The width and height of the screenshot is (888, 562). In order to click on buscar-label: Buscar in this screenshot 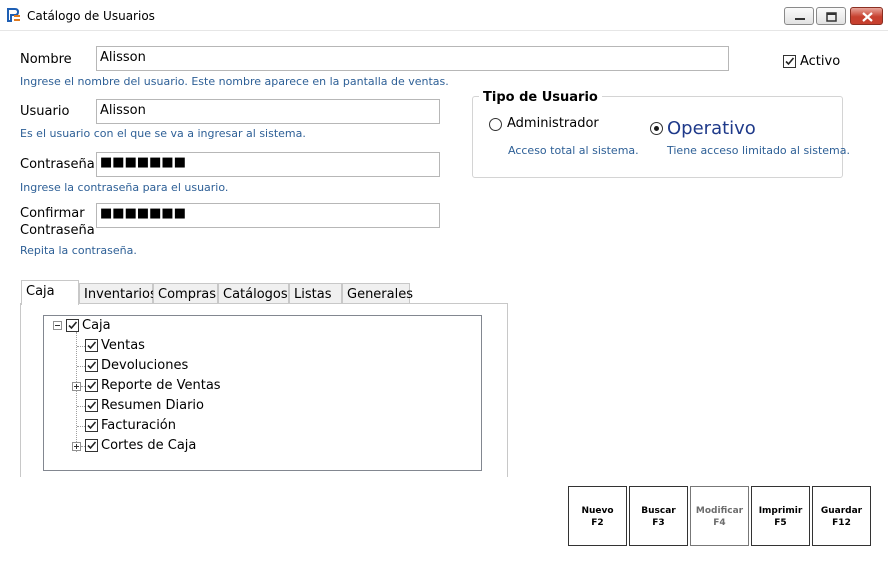, I will do `click(658, 511)`.